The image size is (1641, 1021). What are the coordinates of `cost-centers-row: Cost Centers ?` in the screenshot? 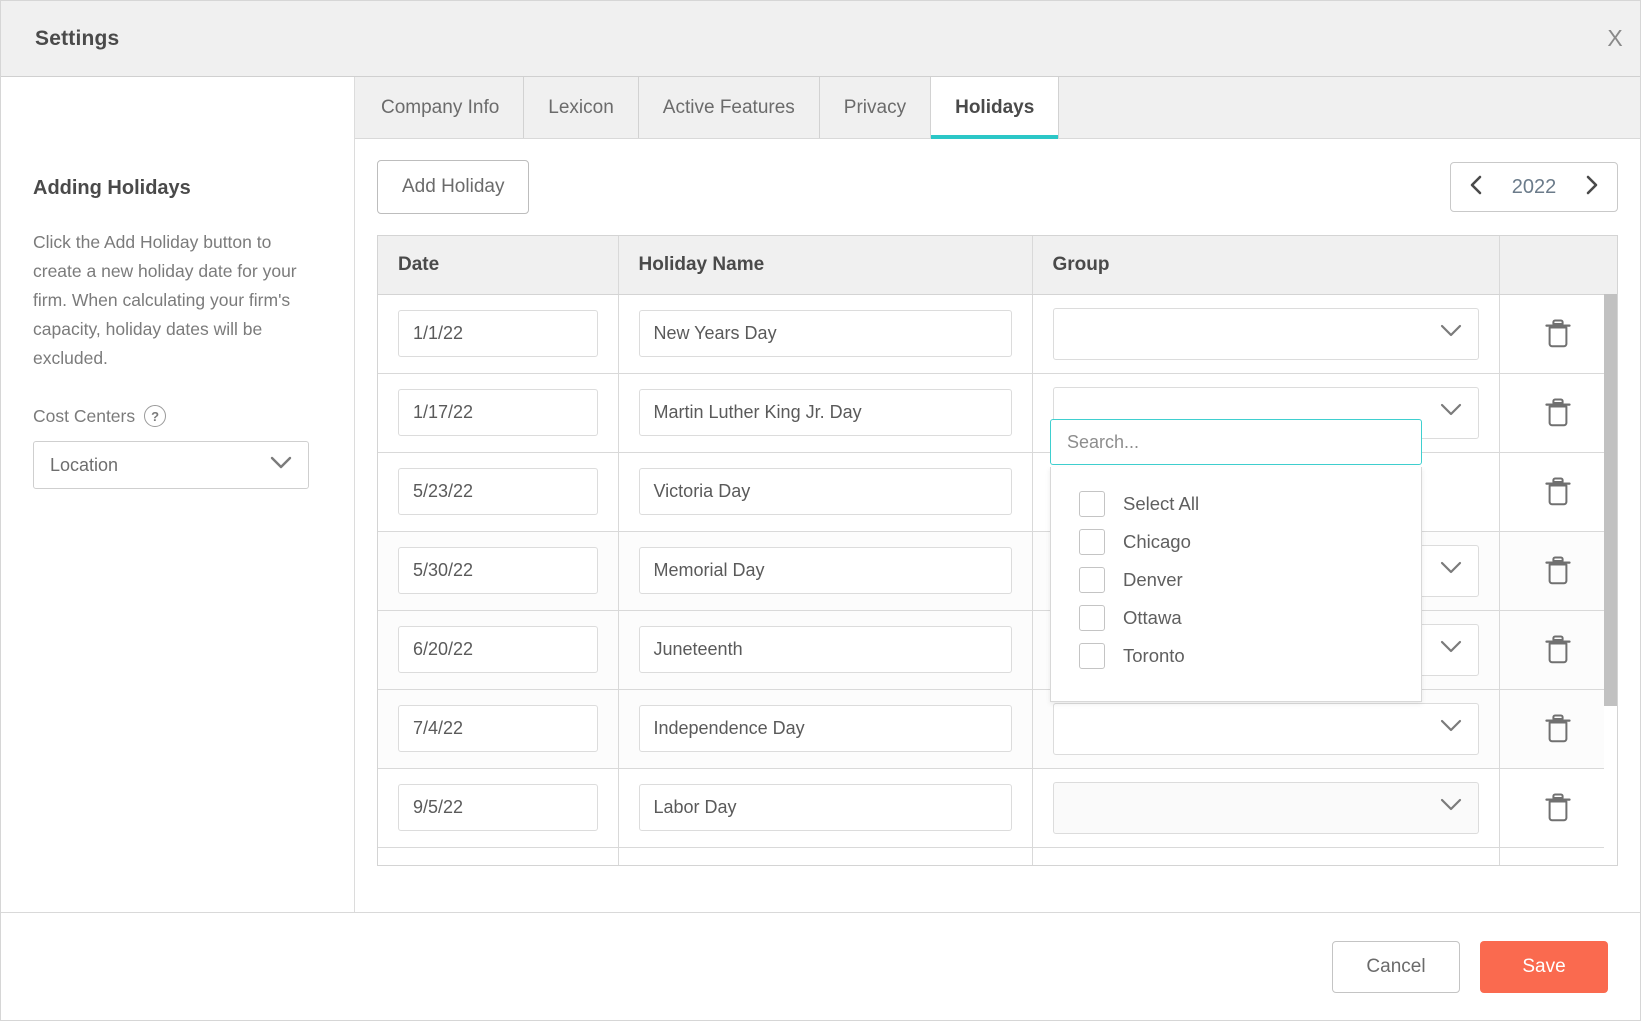 It's located at (177, 416).